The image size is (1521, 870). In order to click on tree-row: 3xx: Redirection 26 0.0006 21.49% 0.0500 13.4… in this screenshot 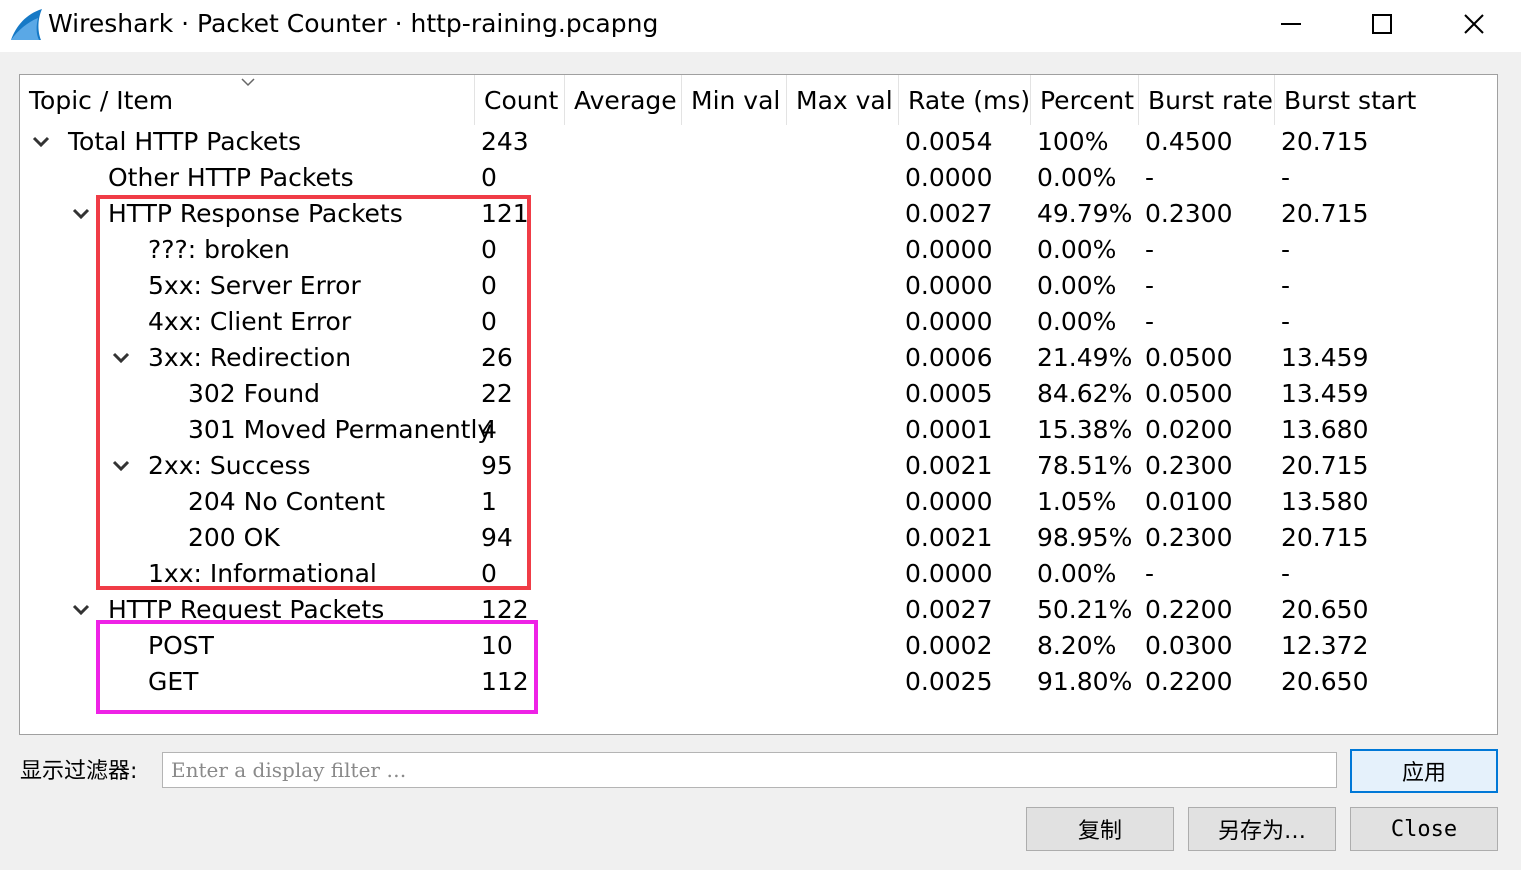, I will do `click(758, 358)`.